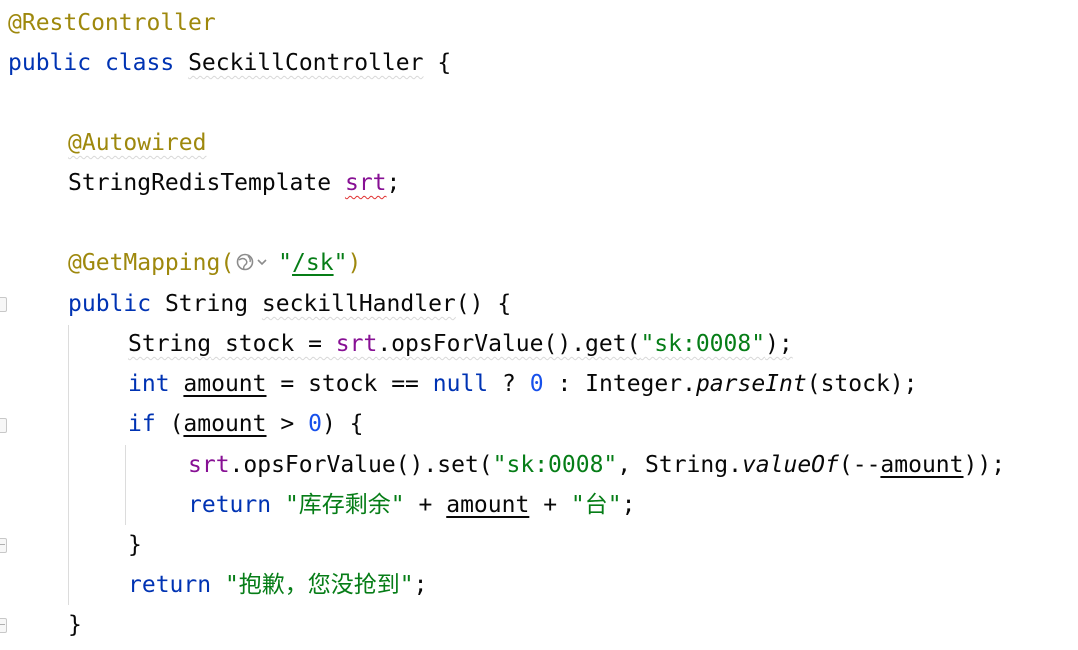  What do you see at coordinates (287, 424) in the screenshot?
I see `operator-token: >` at bounding box center [287, 424].